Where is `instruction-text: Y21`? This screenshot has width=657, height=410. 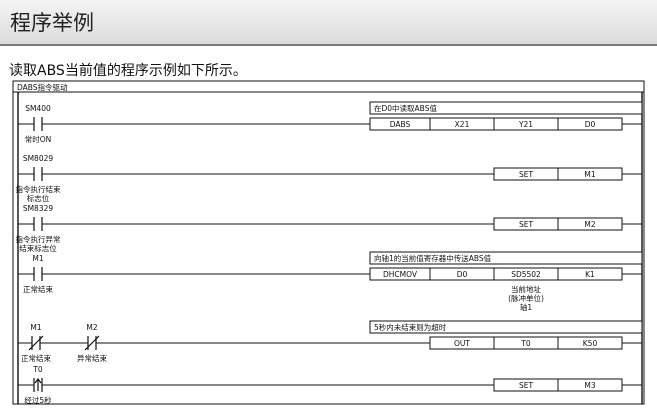
instruction-text: Y21 is located at coordinates (525, 124).